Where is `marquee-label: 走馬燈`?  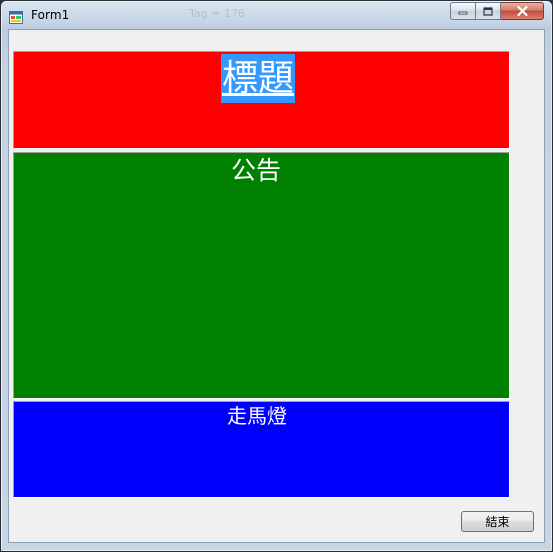
marquee-label: 走馬燈 is located at coordinates (257, 416).